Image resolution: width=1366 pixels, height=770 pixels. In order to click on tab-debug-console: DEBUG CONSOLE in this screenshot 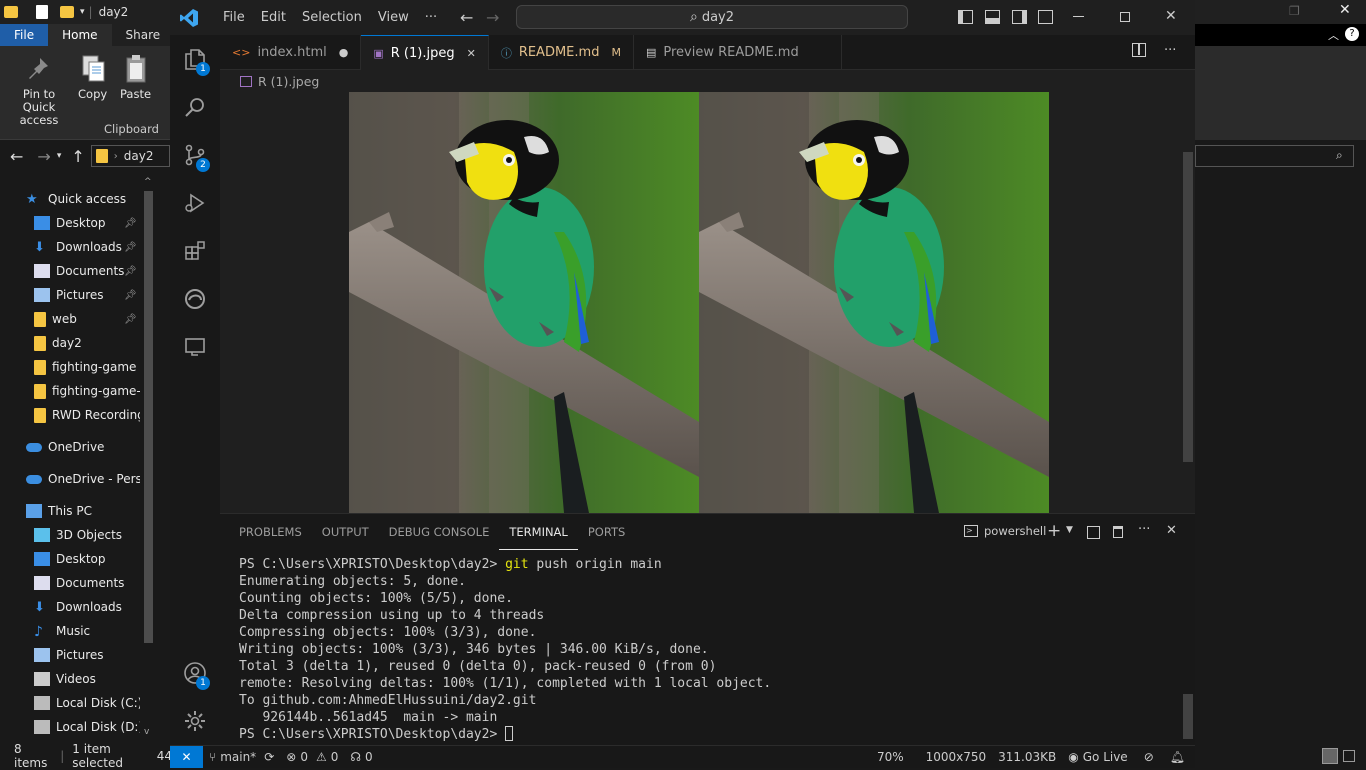, I will do `click(439, 532)`.